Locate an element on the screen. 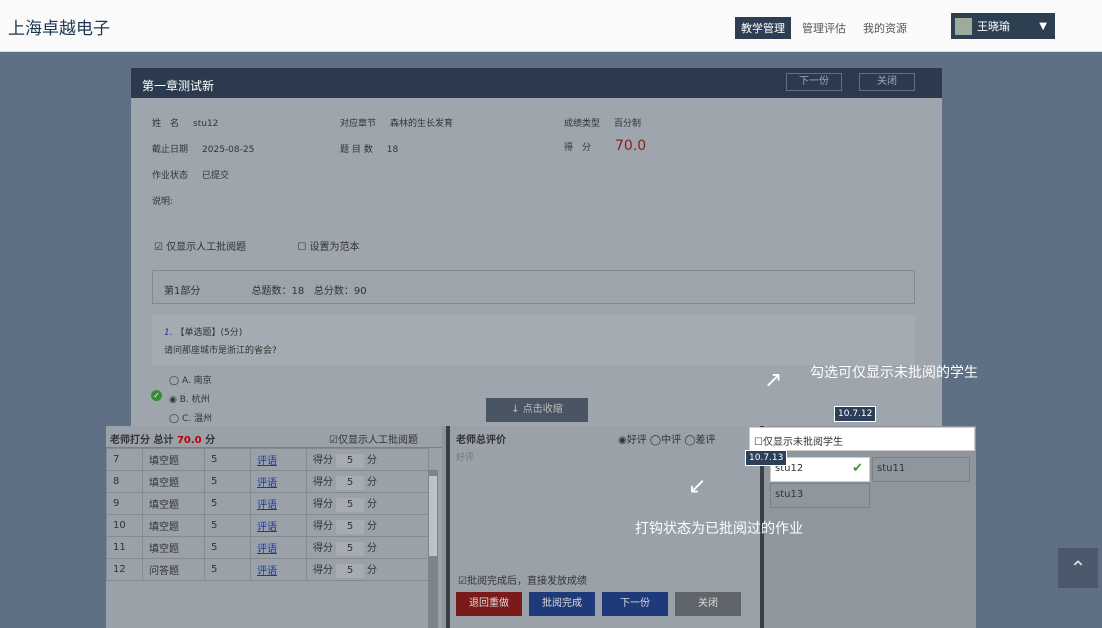  score-value: 70.0 is located at coordinates (631, 146).